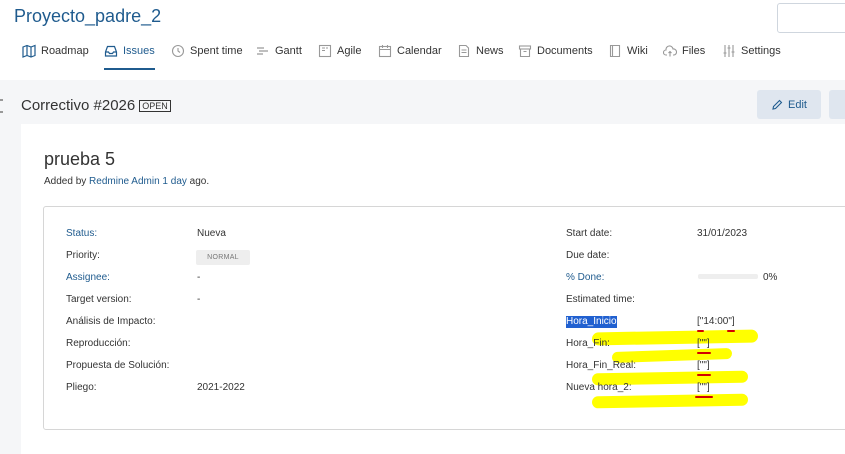 This screenshot has width=845, height=454. I want to click on reproduccion-label: Reproducción:, so click(98, 343).